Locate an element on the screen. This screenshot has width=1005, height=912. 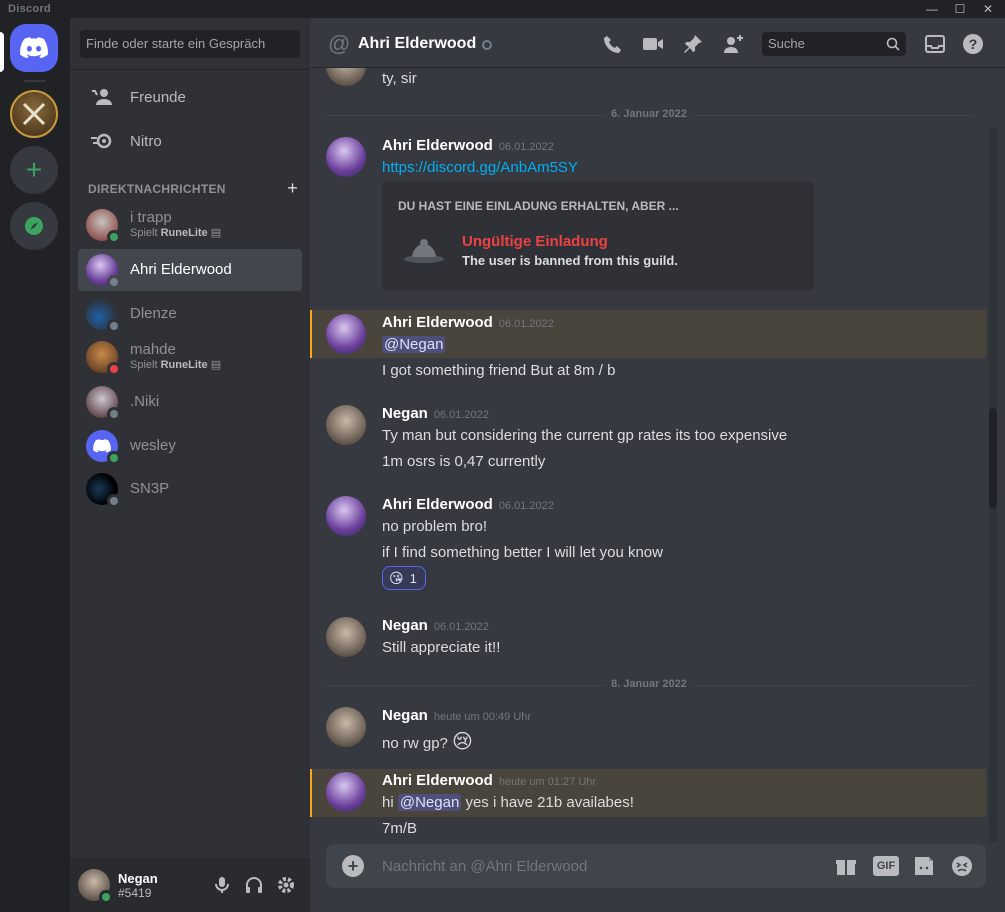
message-author: Negan heute um 00:49 Uhr is located at coordinates (456, 715).